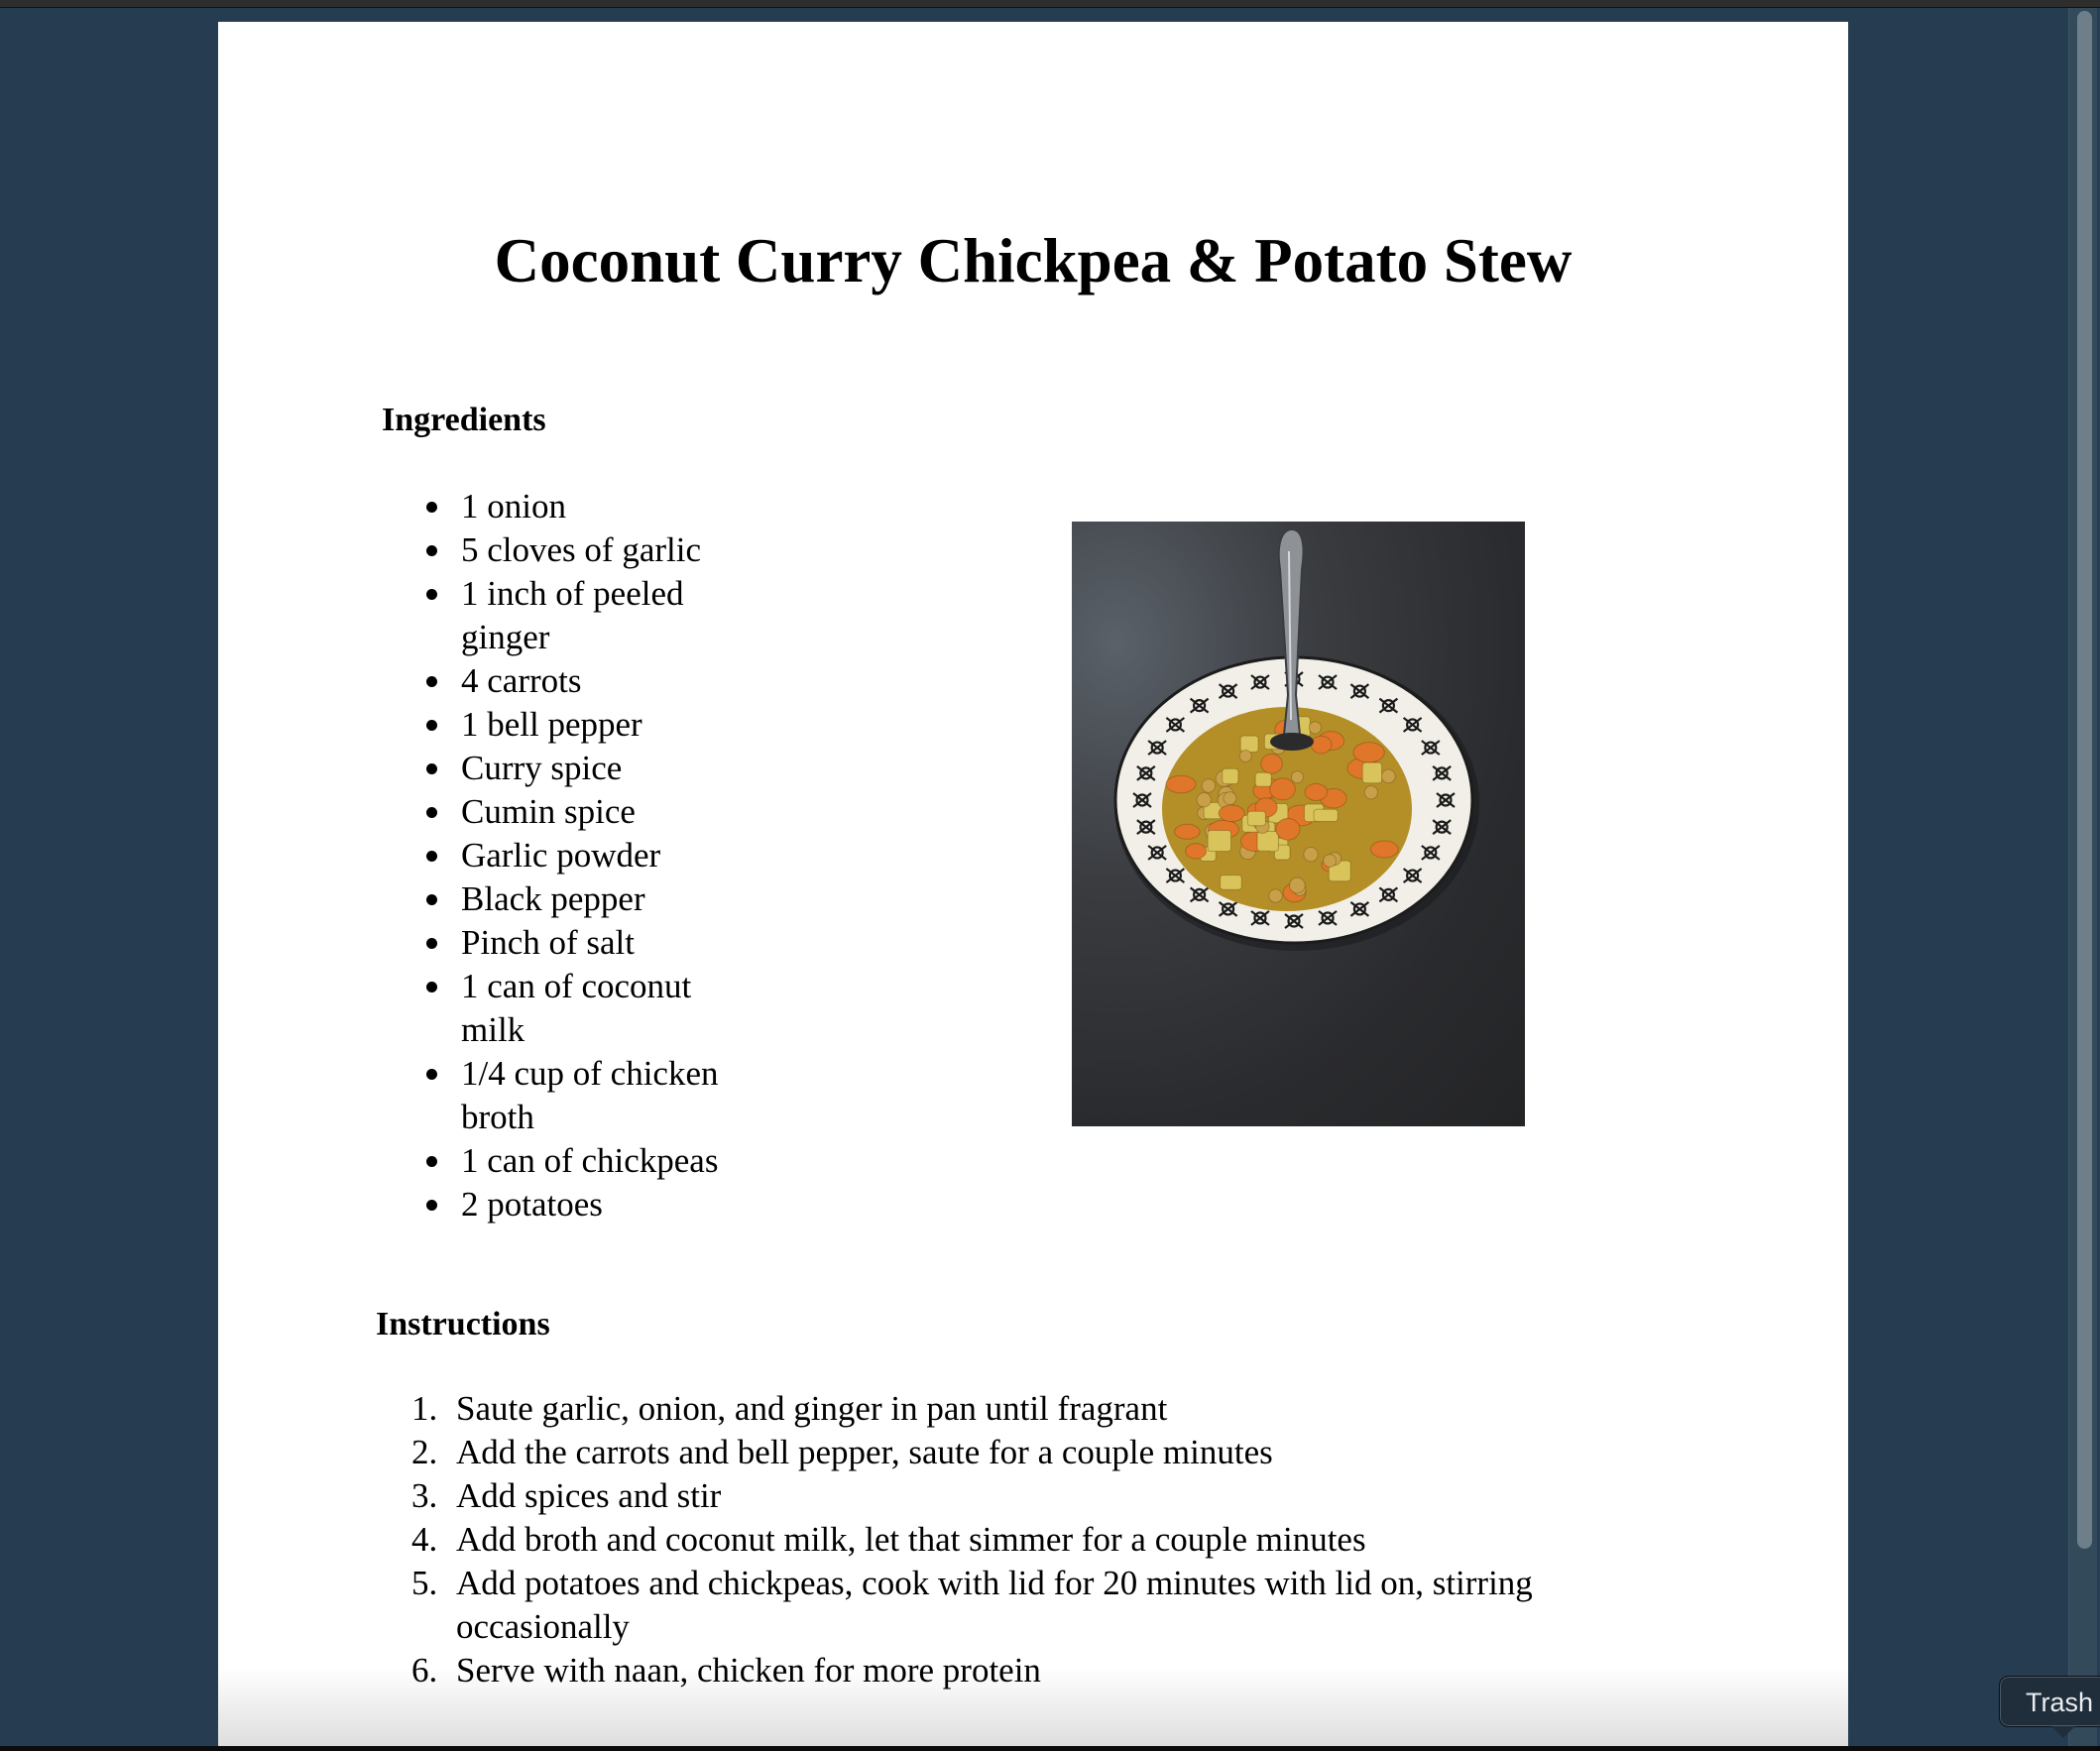 The image size is (2100, 1751). What do you see at coordinates (425, 1539) in the screenshot?
I see `step-number: 4.` at bounding box center [425, 1539].